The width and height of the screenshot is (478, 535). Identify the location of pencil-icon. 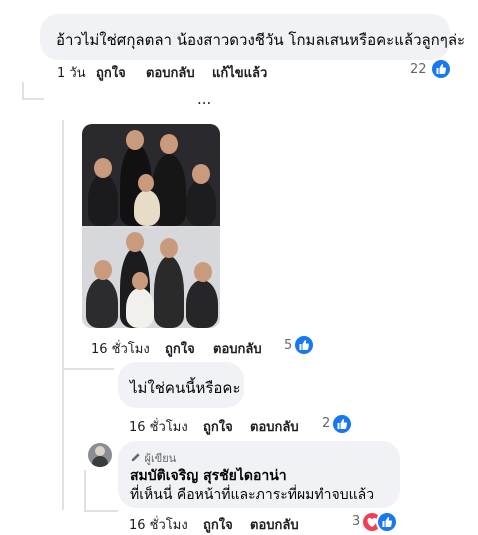
(135, 457).